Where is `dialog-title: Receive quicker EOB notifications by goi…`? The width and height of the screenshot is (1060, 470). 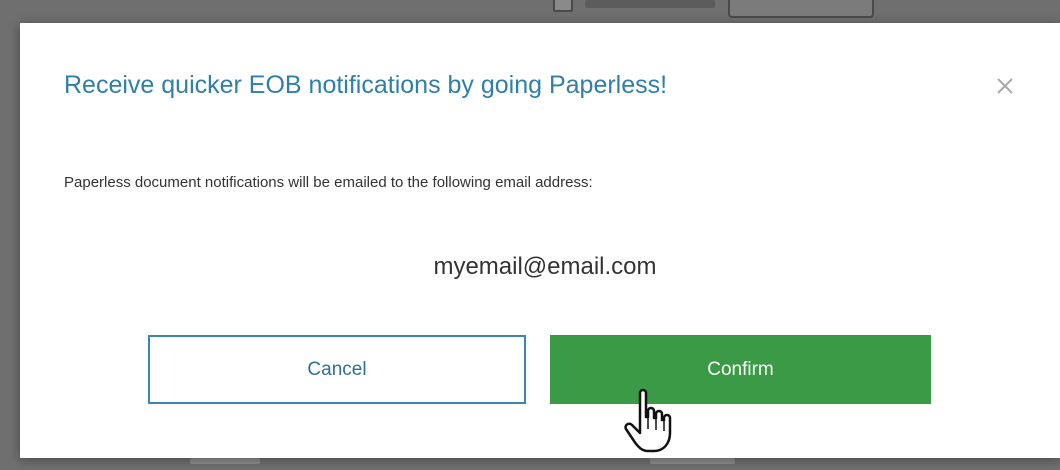
dialog-title: Receive quicker EOB notifications by goi… is located at coordinates (366, 85).